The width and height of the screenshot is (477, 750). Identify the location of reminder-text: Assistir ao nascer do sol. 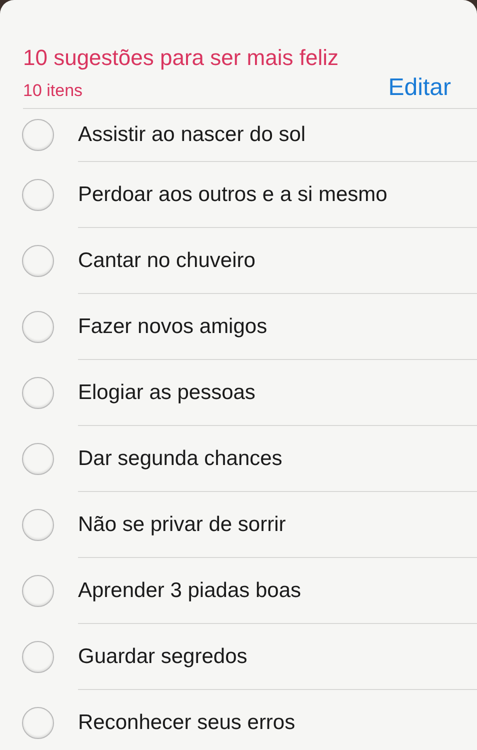
(192, 135).